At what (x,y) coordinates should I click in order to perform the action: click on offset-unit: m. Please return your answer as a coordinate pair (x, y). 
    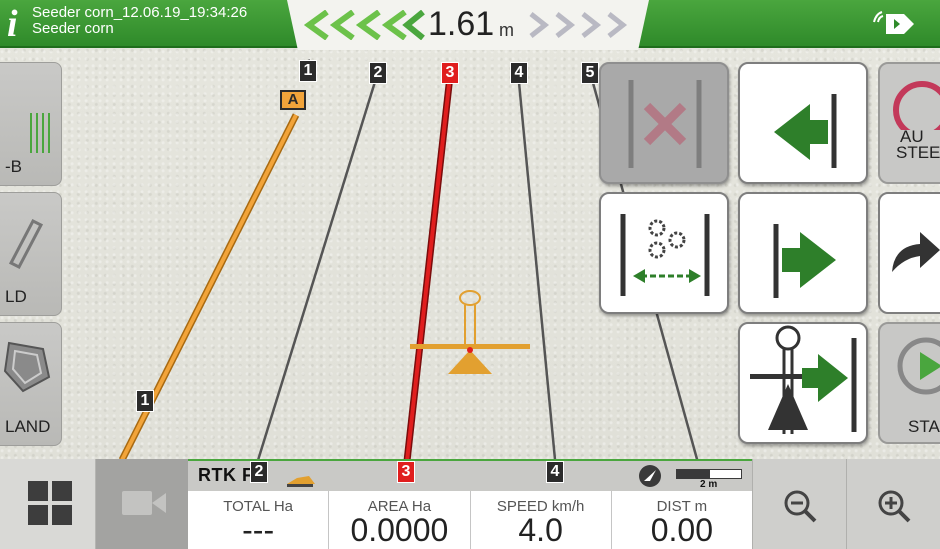
    Looking at the image, I should click on (506, 30).